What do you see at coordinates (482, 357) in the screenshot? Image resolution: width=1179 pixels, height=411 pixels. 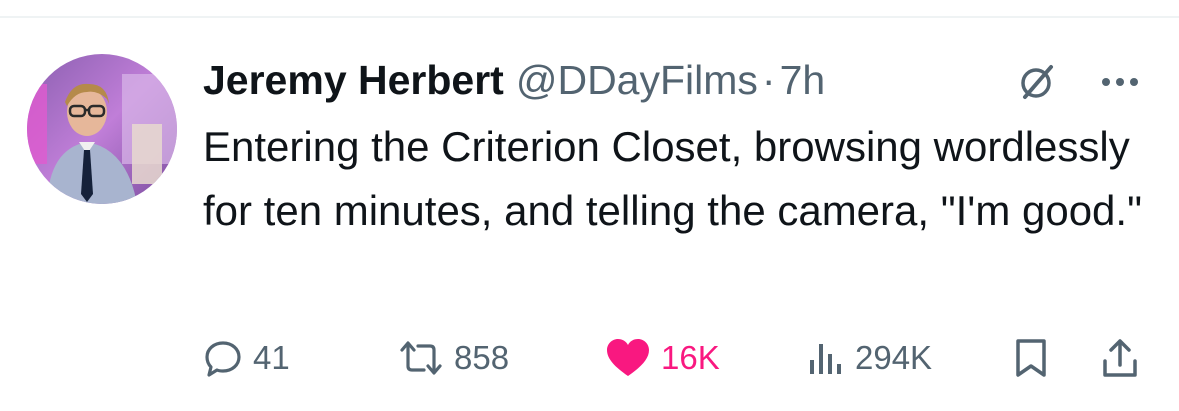 I see `repost-count: 858` at bounding box center [482, 357].